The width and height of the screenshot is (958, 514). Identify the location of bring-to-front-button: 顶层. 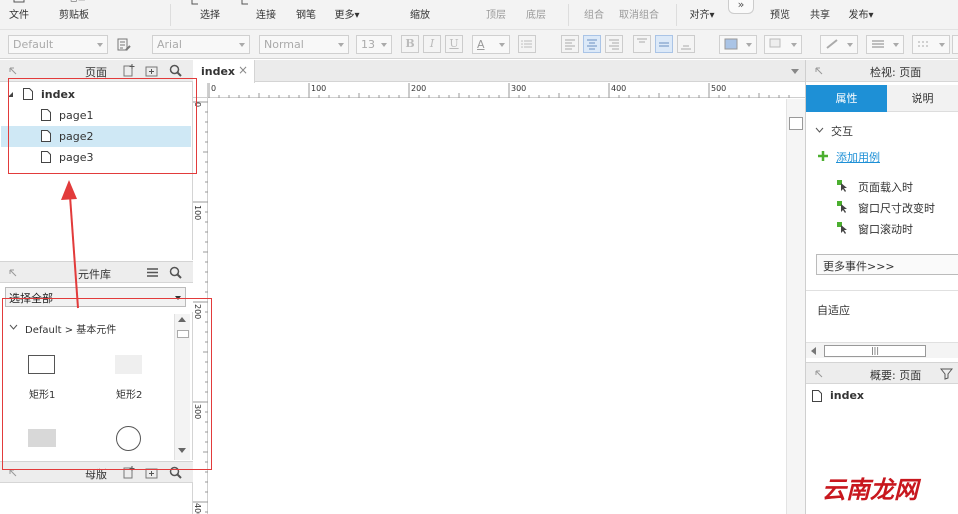
(496, 15).